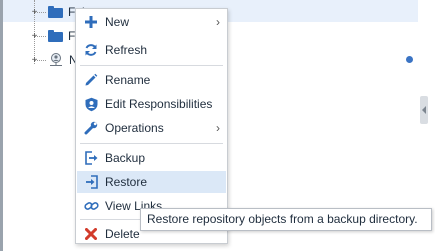 Image resolution: width=435 pixels, height=251 pixels. Describe the element at coordinates (1, 125) in the screenshot. I see `panel-left-border` at that location.